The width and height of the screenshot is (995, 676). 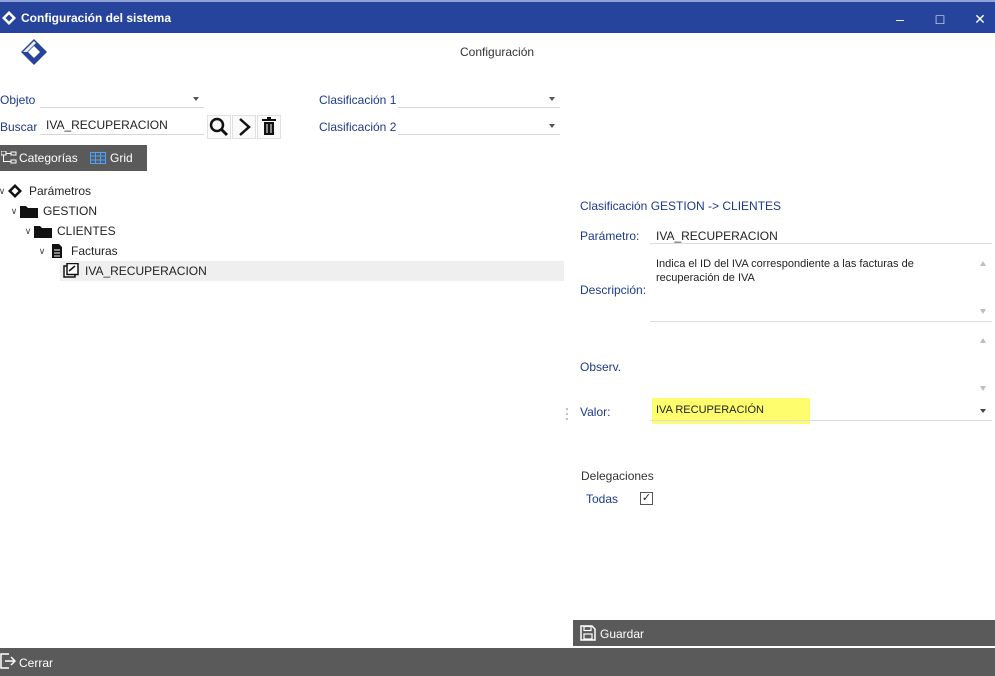 What do you see at coordinates (70, 211) in the screenshot?
I see `tree-node-label: GESTION` at bounding box center [70, 211].